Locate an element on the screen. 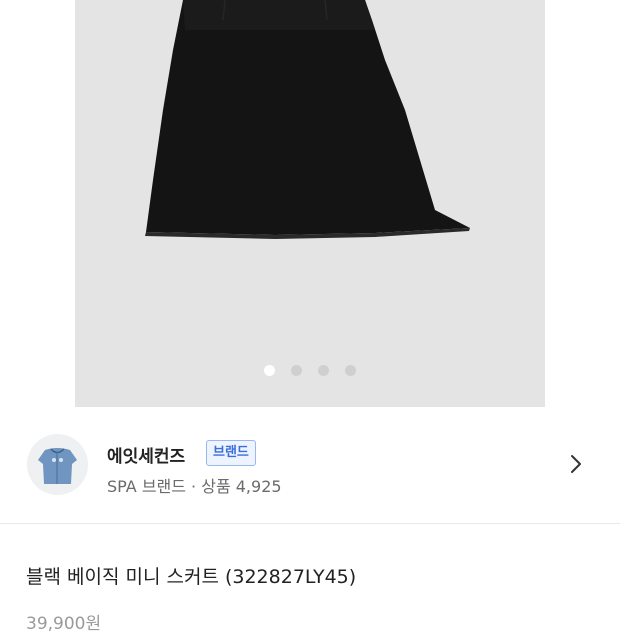 Image resolution: width=620 pixels, height=634 pixels. carousel-dots is located at coordinates (310, 371).